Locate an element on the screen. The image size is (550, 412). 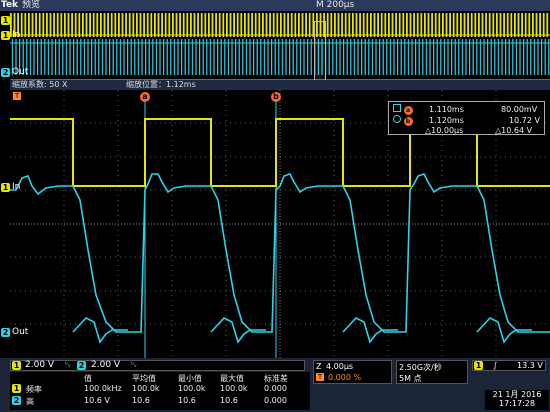
trigger-position-icon: T is located at coordinates (320, 377).